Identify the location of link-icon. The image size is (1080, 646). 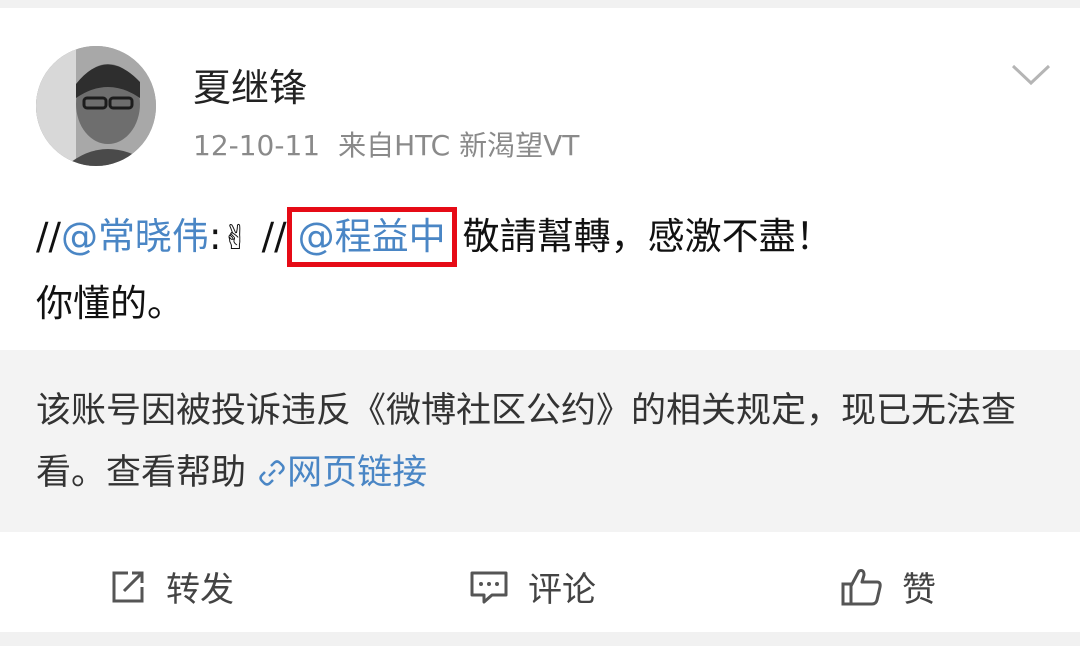
(272, 473).